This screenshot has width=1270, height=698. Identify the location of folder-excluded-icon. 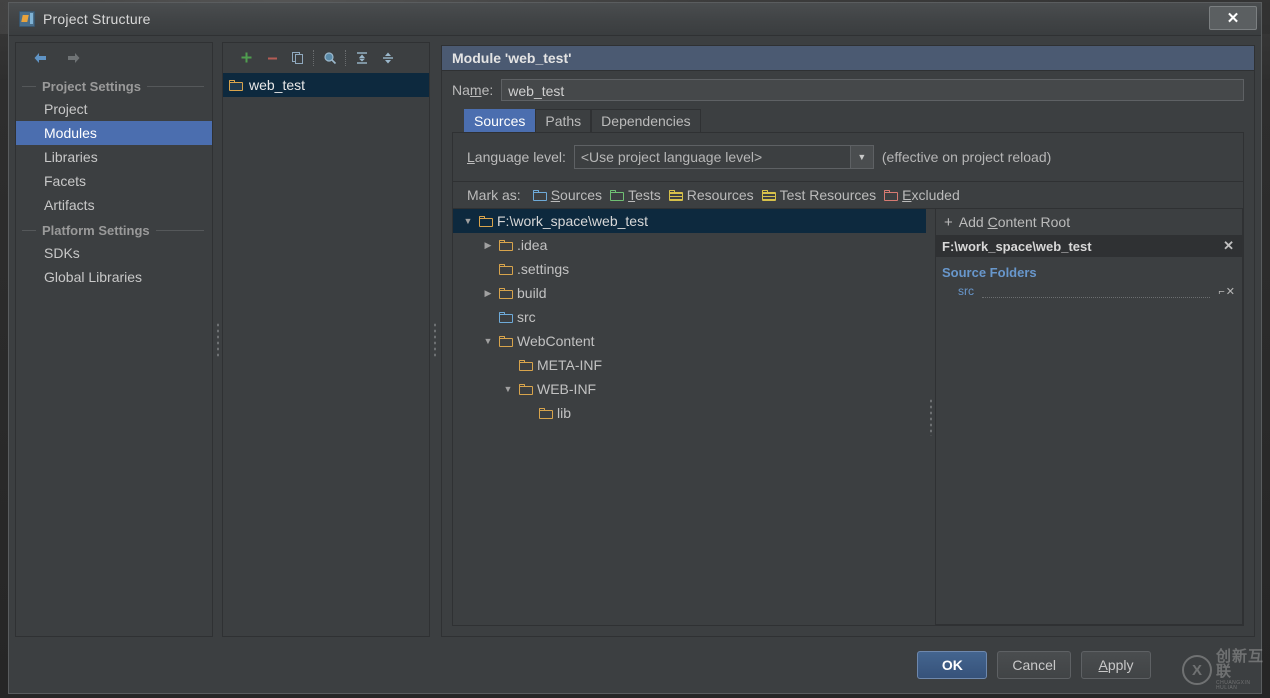
(891, 195).